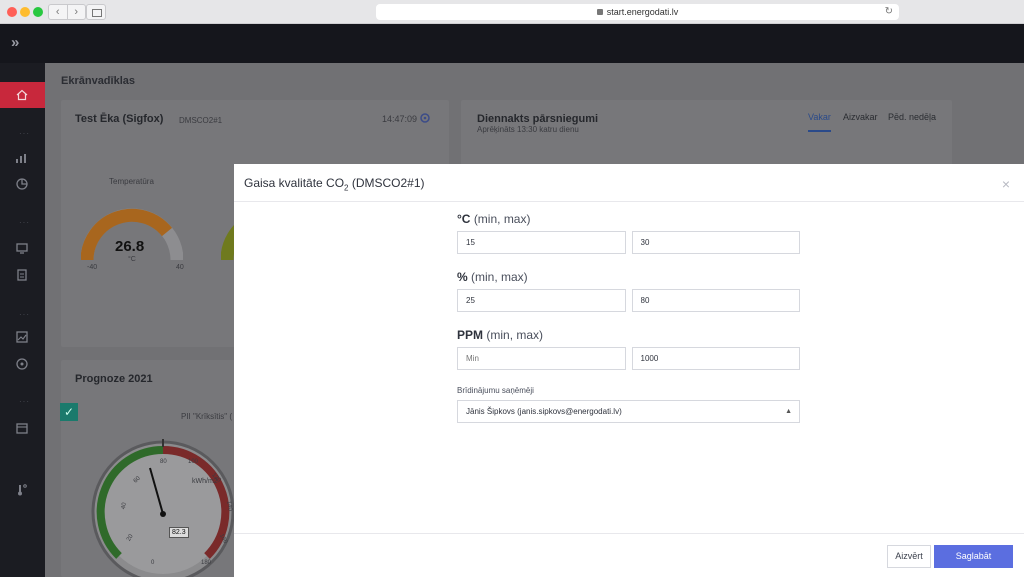 This screenshot has width=1024, height=577. Describe the element at coordinates (500, 335) in the screenshot. I see `ppm-label: PPM (min, max)` at that location.